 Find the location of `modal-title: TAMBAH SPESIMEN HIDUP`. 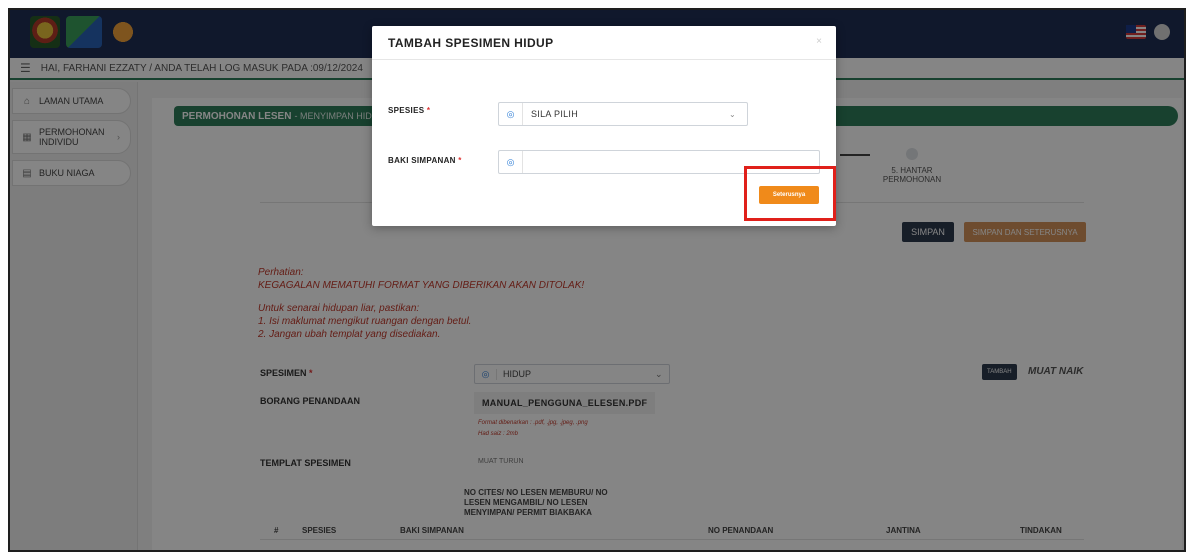

modal-title: TAMBAH SPESIMEN HIDUP is located at coordinates (604, 43).